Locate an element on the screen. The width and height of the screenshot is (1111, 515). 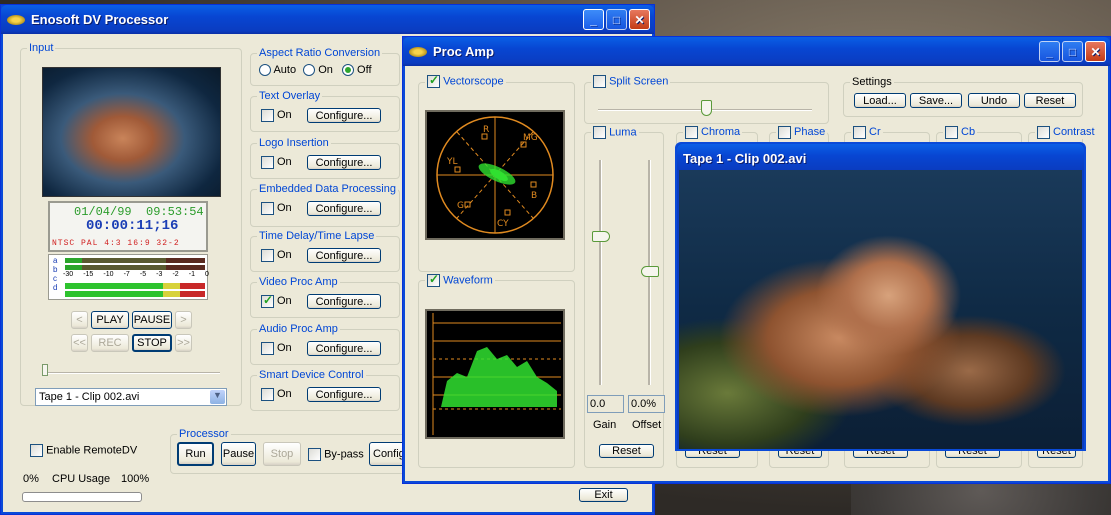
meter-channel-c is located at coordinates (135, 286).